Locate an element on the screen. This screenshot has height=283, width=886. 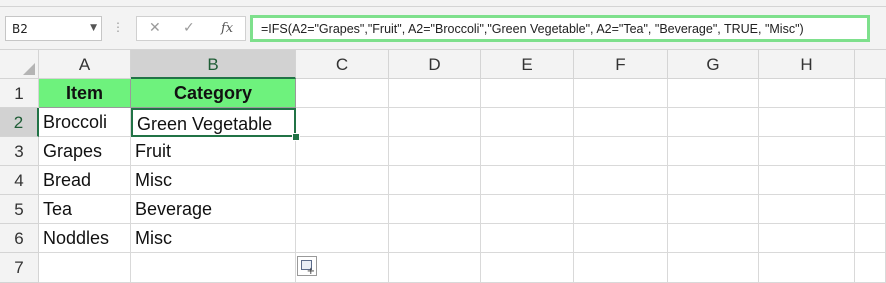
cell-g3 is located at coordinates (713, 151).